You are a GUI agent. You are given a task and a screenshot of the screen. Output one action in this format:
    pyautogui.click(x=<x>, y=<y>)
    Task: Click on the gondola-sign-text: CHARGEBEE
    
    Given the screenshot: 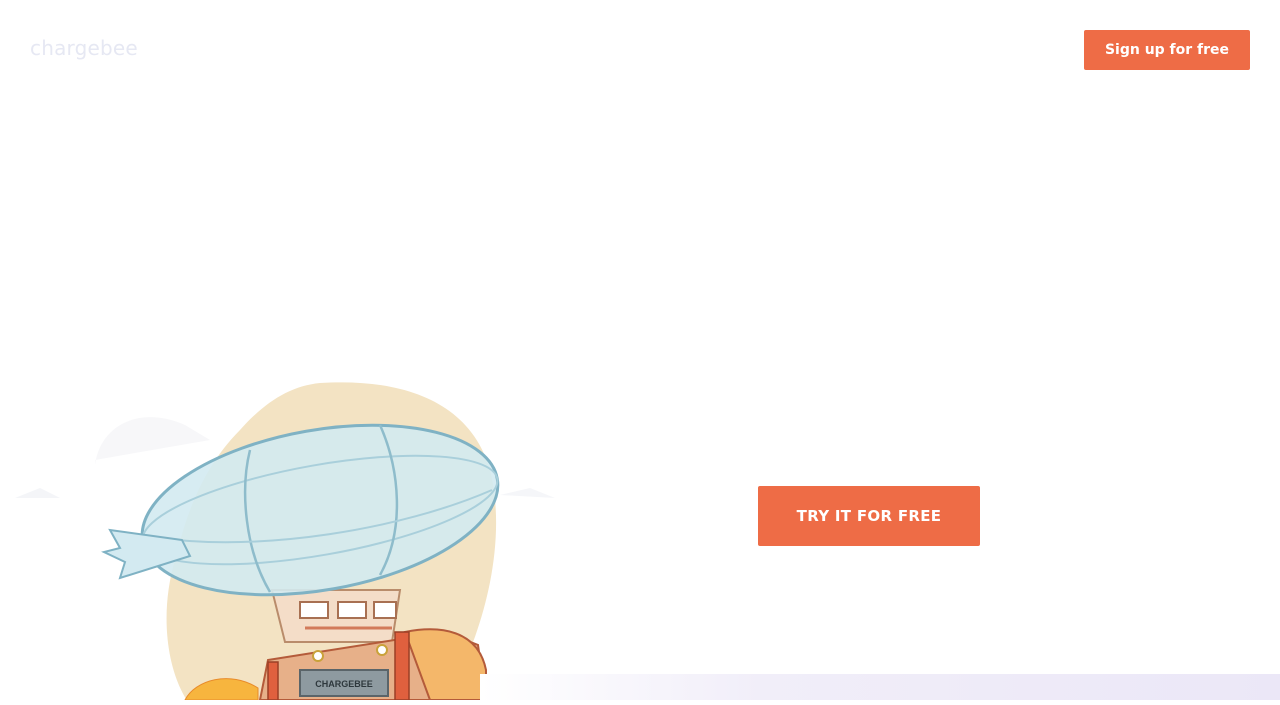 What is the action you would take?
    pyautogui.click(x=344, y=684)
    